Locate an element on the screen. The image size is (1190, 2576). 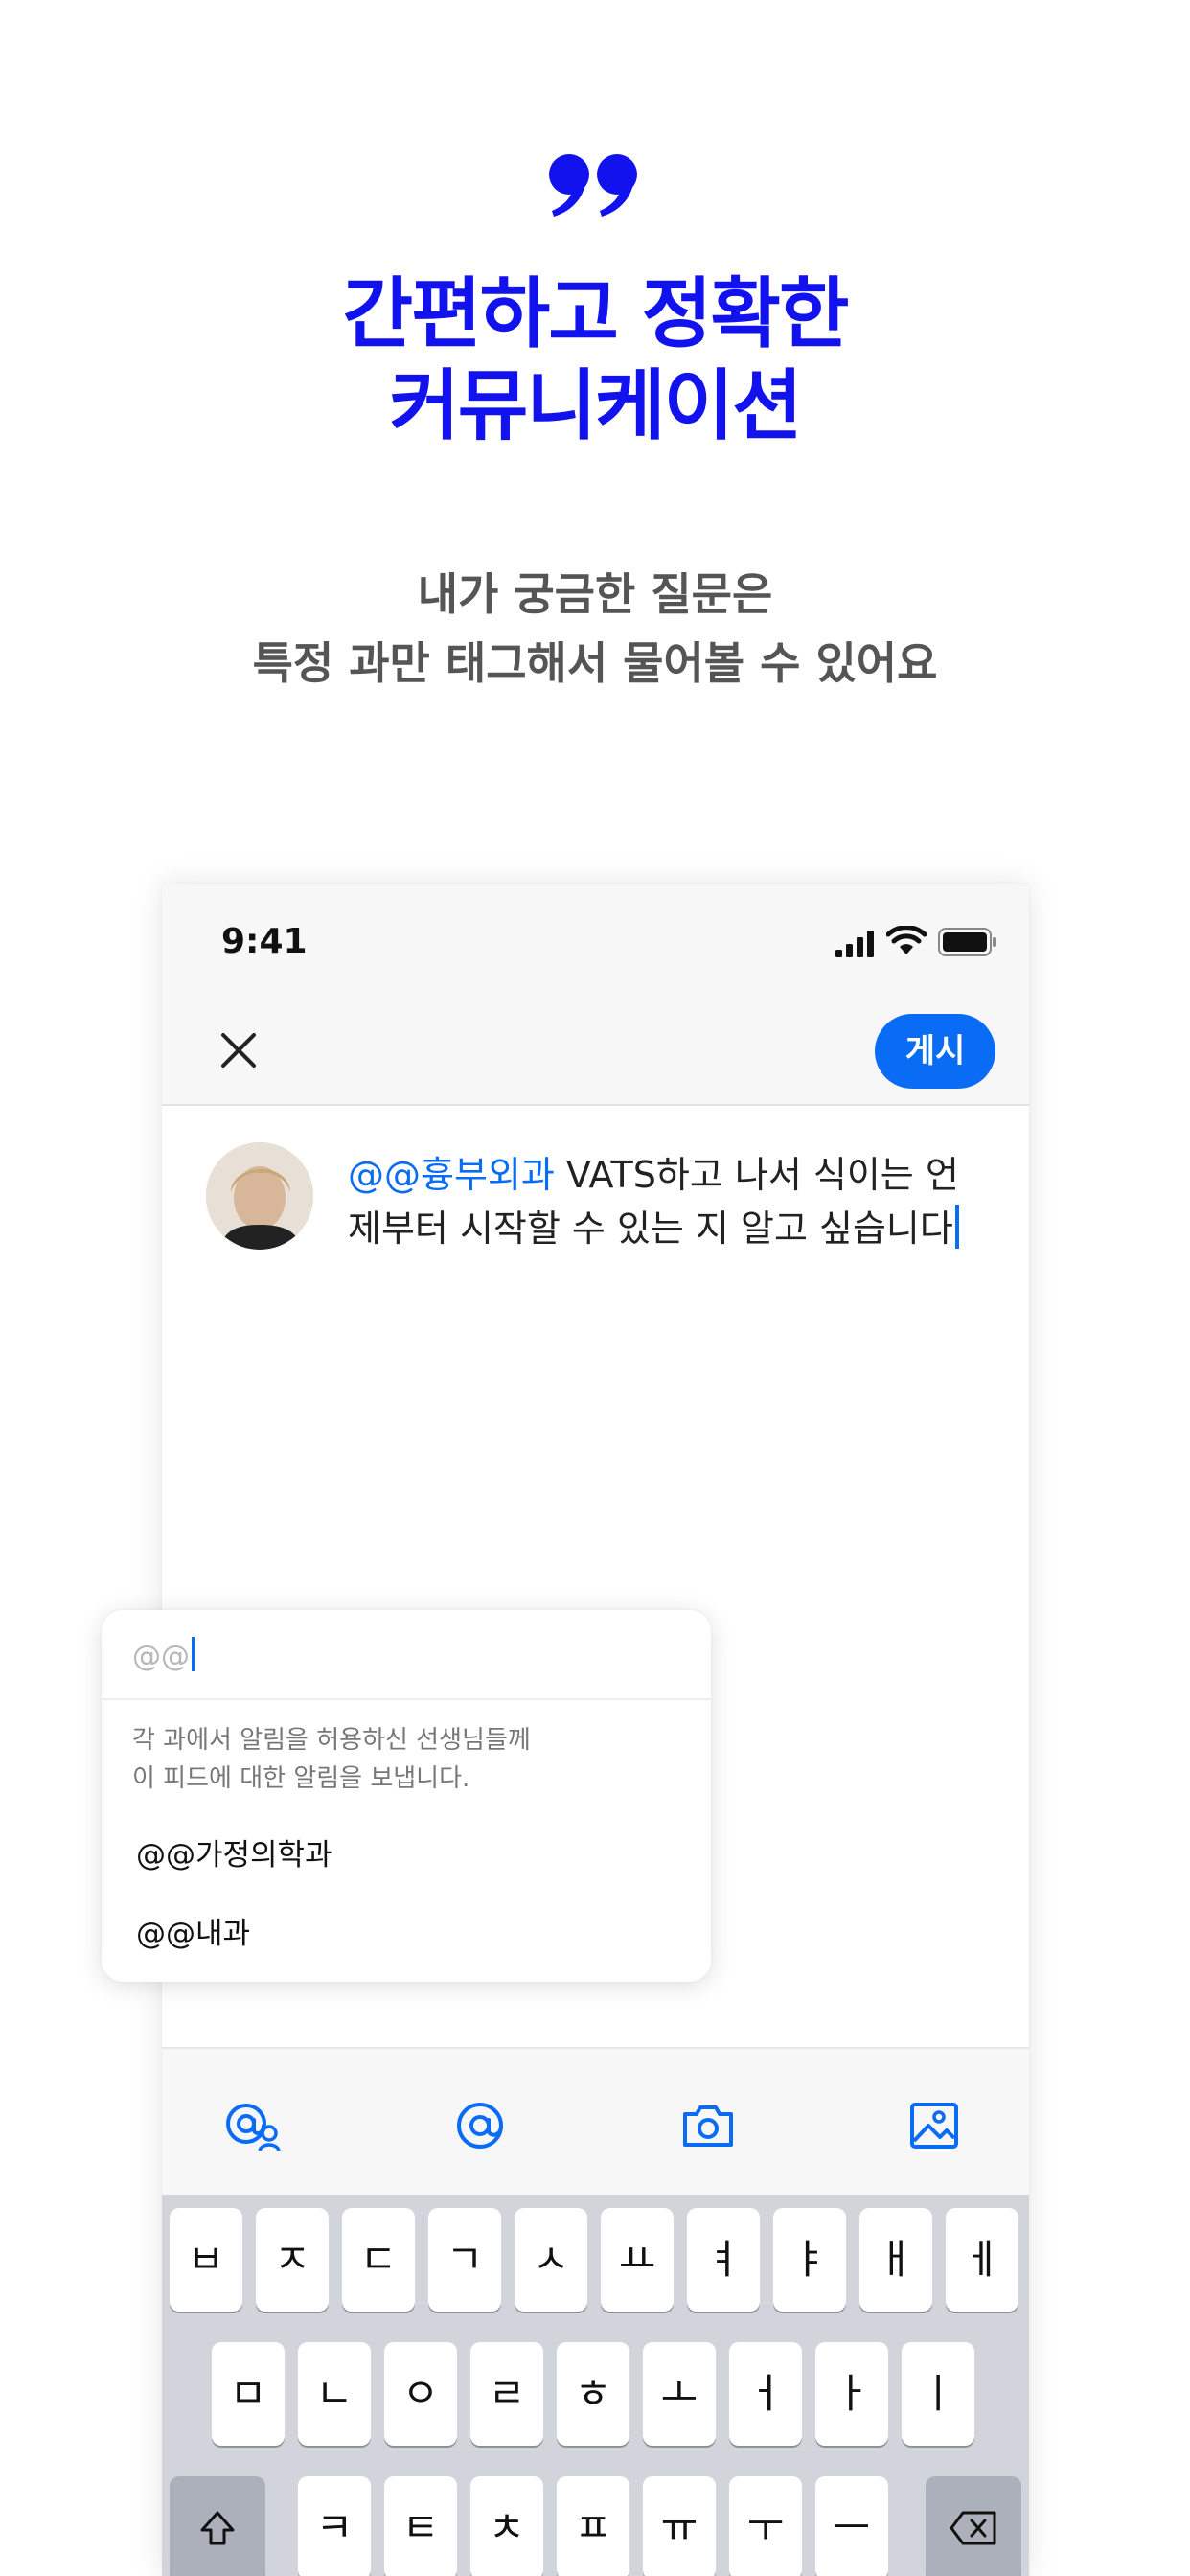
backspace-icon is located at coordinates (973, 2528).